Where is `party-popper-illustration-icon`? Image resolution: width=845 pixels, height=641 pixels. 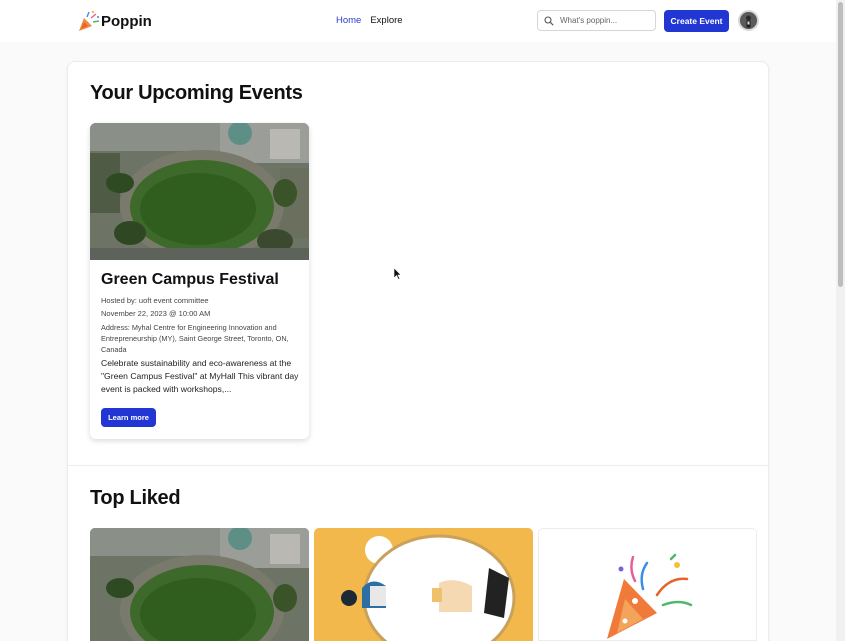
party-popper-illustration-icon is located at coordinates (650, 596).